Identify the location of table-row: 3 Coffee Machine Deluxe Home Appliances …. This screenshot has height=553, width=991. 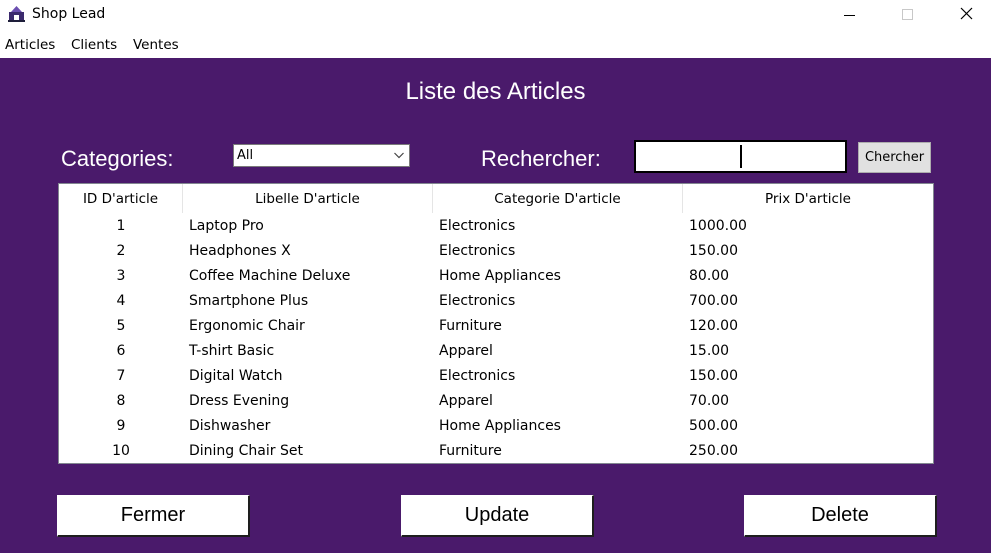
(496, 276).